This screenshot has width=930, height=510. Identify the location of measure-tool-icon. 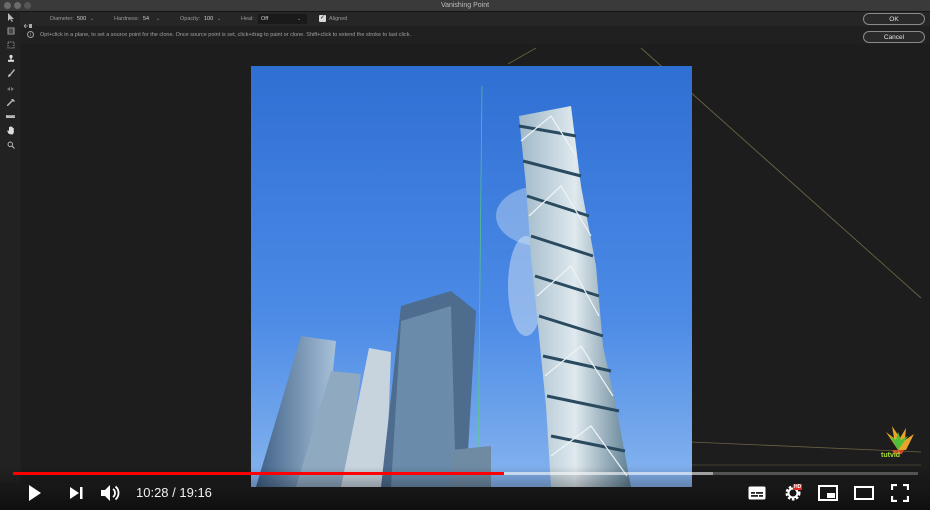
(10, 116).